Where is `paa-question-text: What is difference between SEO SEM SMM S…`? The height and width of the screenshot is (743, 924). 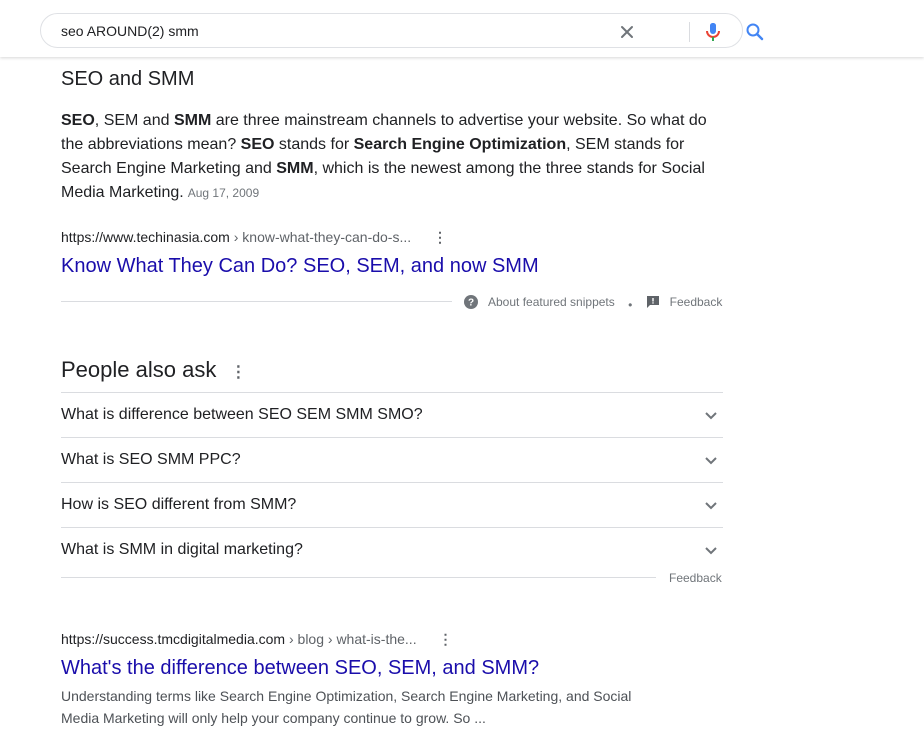 paa-question-text: What is difference between SEO SEM SMM S… is located at coordinates (242, 414).